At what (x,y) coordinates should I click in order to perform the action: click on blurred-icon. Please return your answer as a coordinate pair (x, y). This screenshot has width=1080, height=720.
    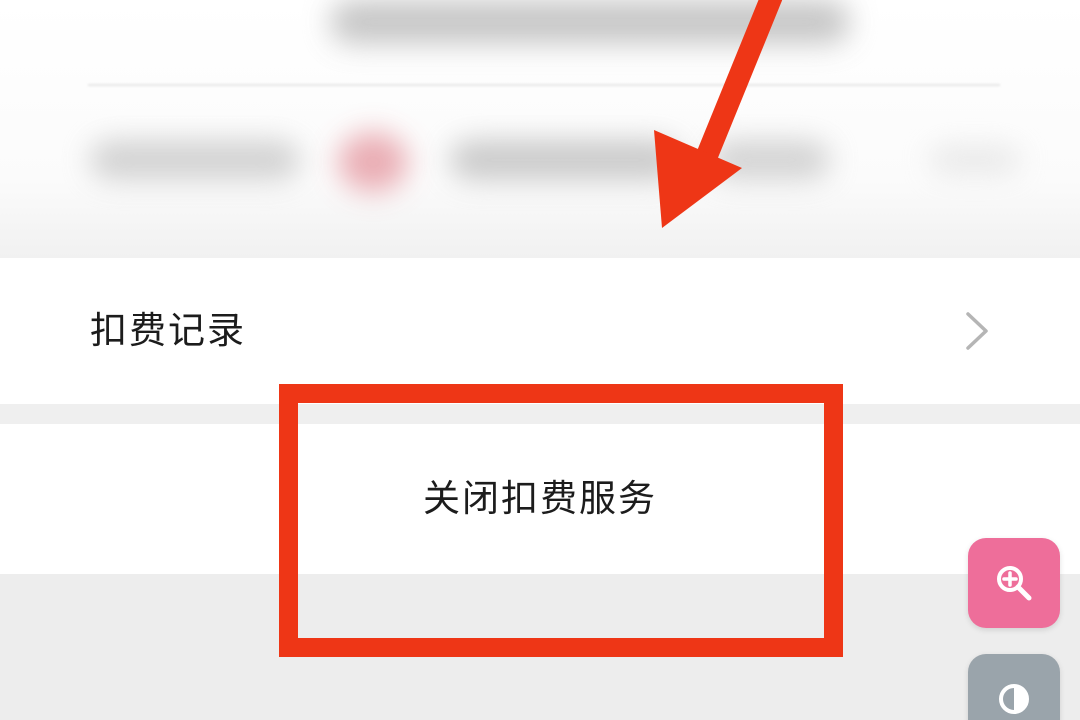
    Looking at the image, I should click on (373, 162).